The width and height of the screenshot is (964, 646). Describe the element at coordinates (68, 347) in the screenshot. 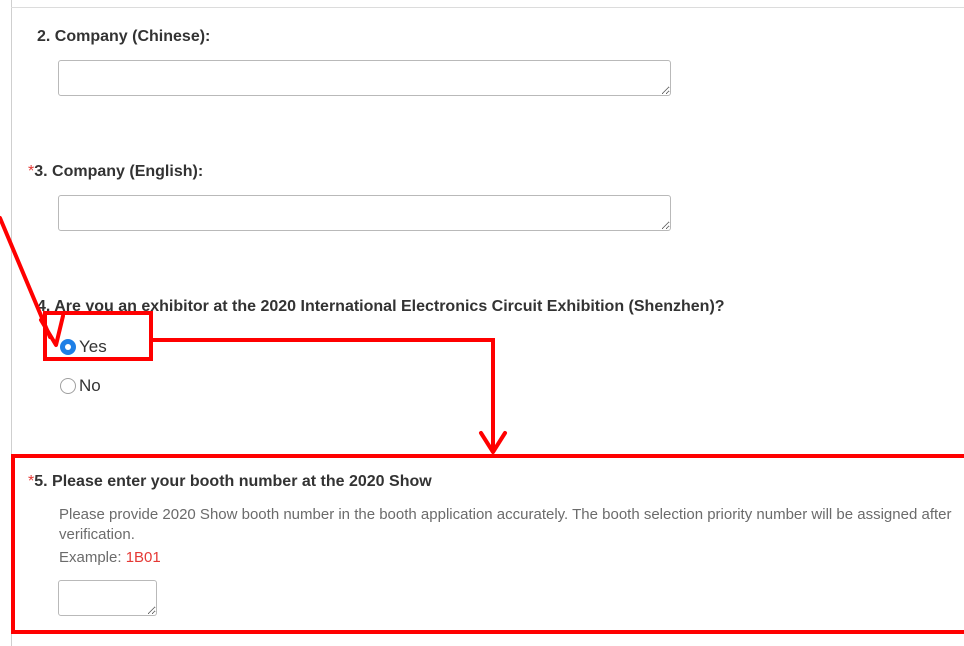

I see `radio-checked-icon` at that location.